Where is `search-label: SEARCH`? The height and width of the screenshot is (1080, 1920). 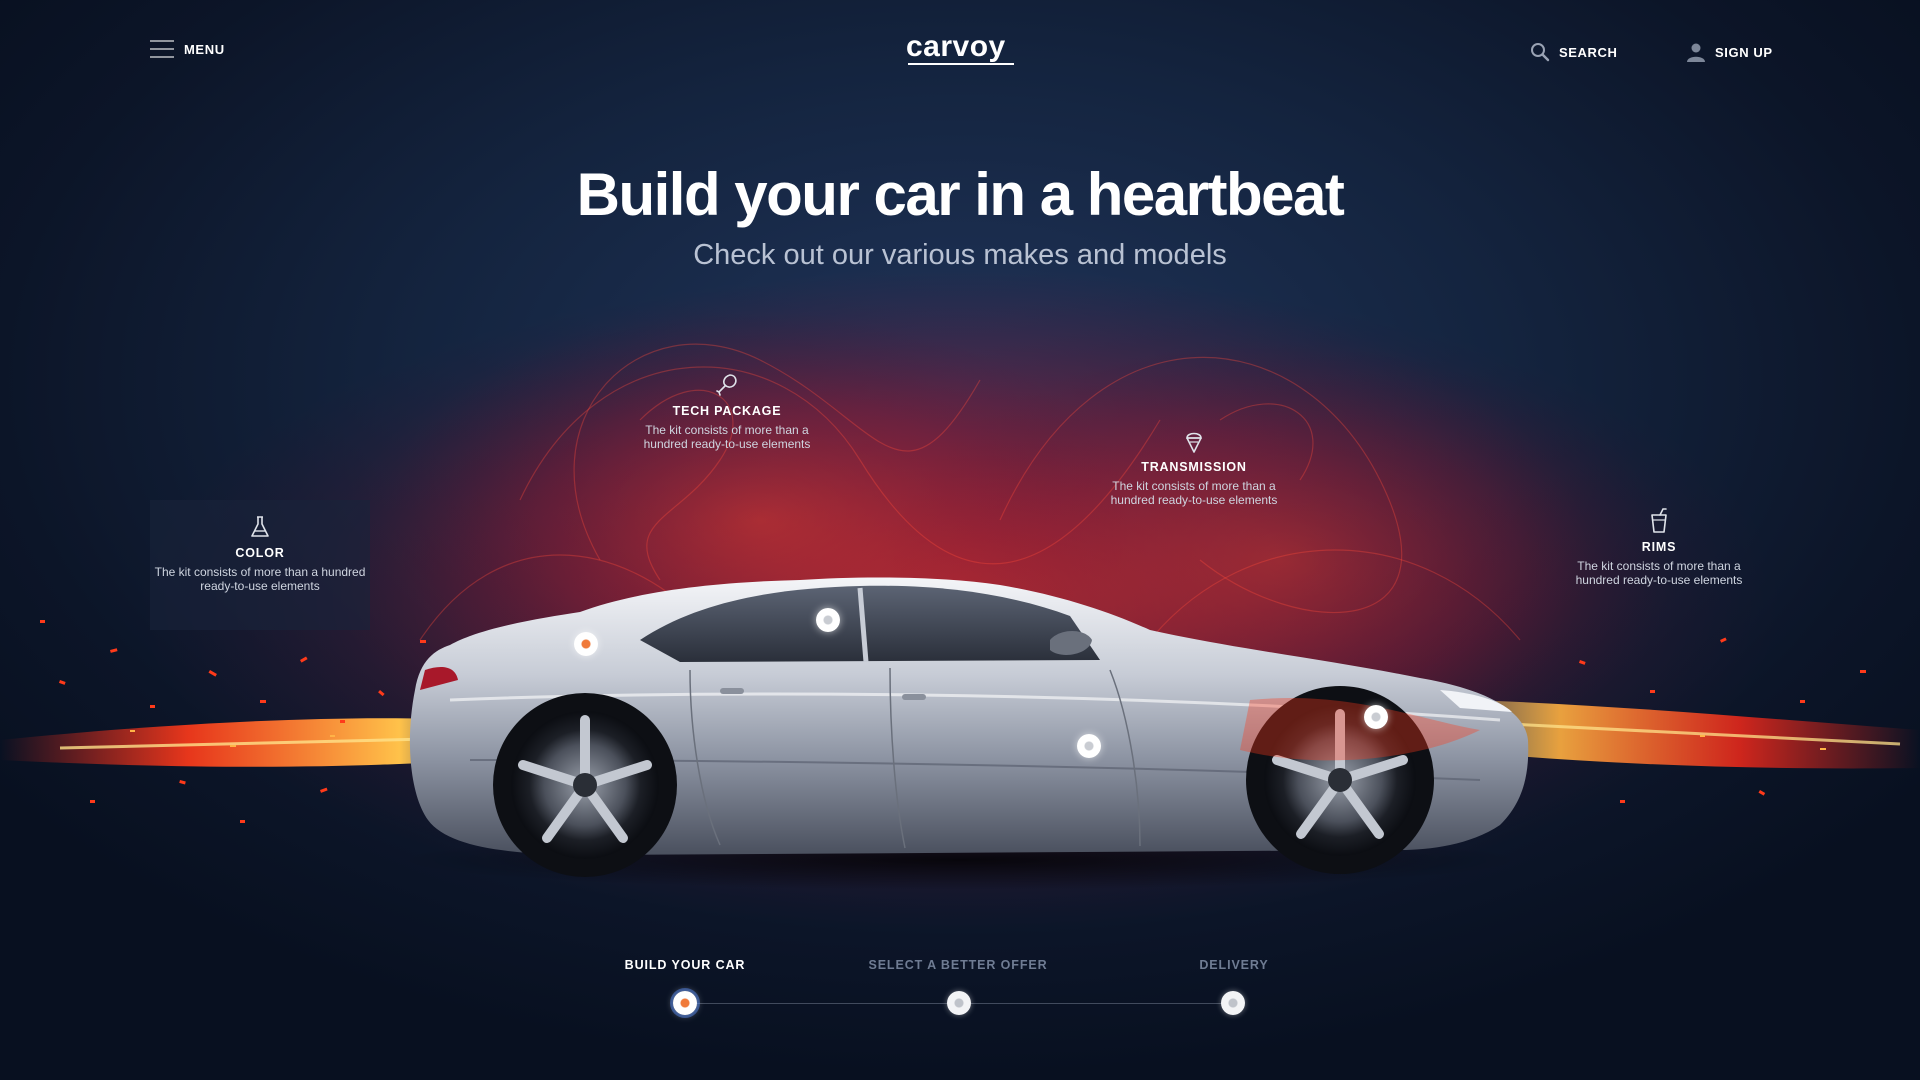 search-label: SEARCH is located at coordinates (1588, 52).